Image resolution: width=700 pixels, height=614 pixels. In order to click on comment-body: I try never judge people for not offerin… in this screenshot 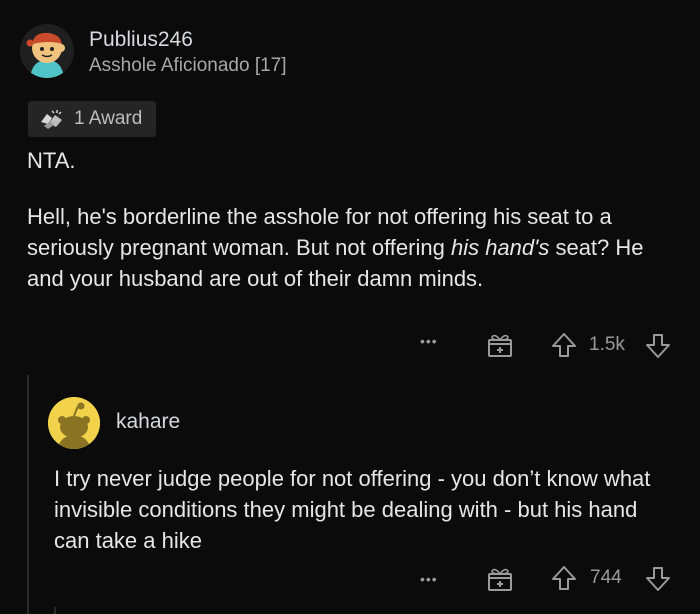, I will do `click(364, 509)`.